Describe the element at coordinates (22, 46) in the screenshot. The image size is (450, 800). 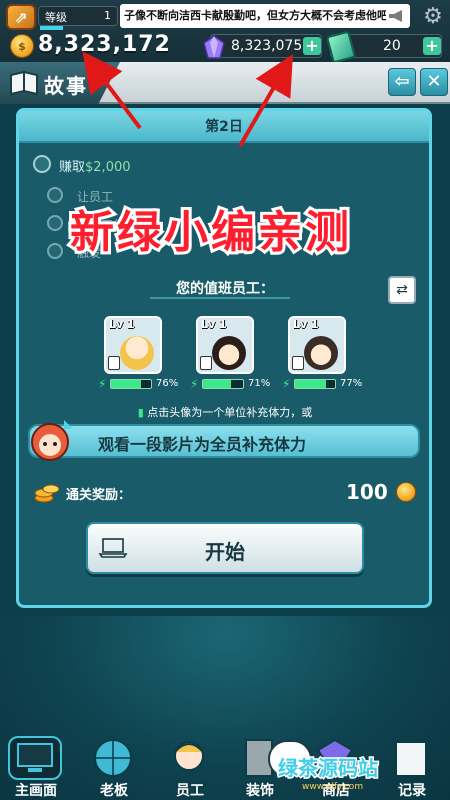
I see `gold-coin-icon: $` at that location.